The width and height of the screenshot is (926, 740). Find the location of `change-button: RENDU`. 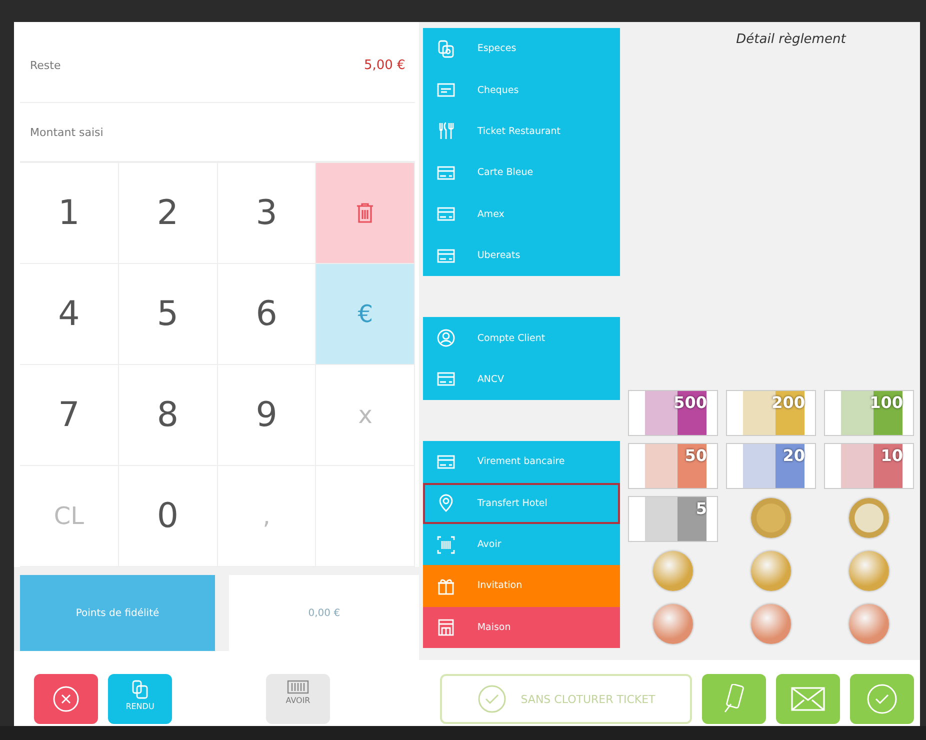

change-button: RENDU is located at coordinates (140, 699).